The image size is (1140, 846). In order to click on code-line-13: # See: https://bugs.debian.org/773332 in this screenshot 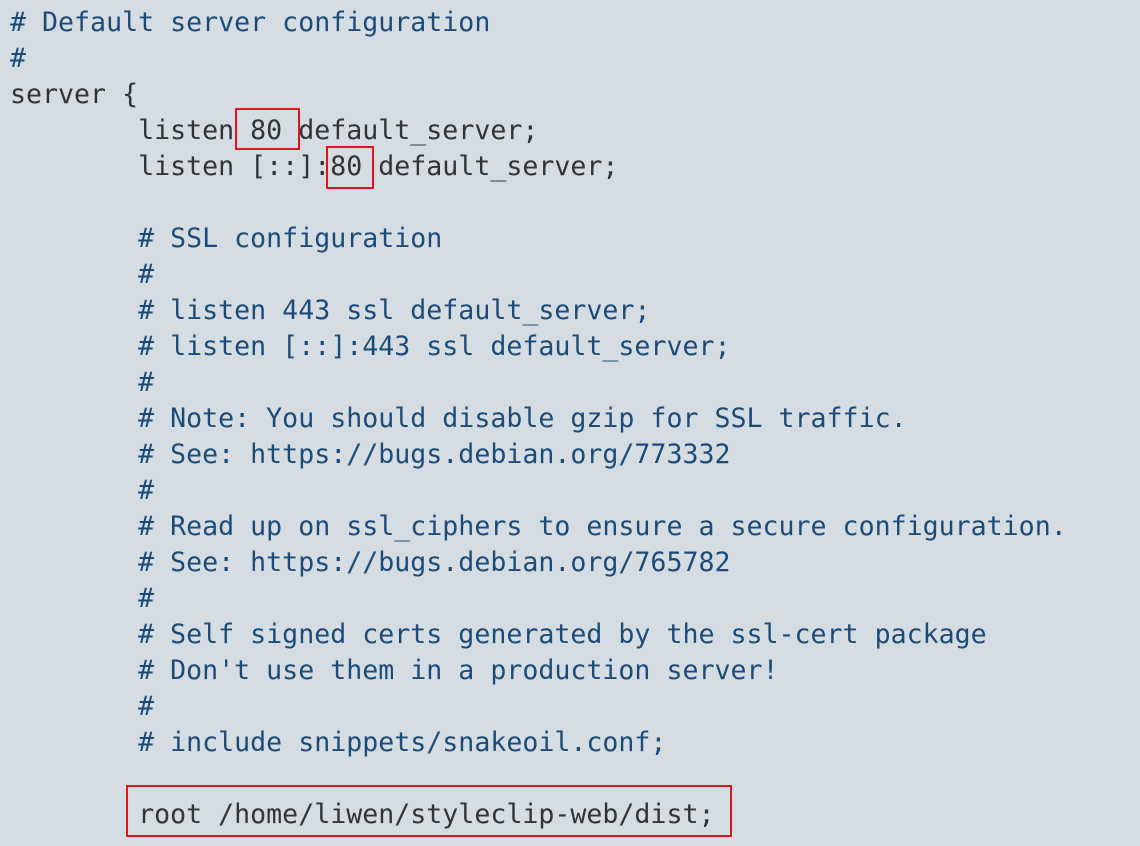, I will do `click(370, 454)`.